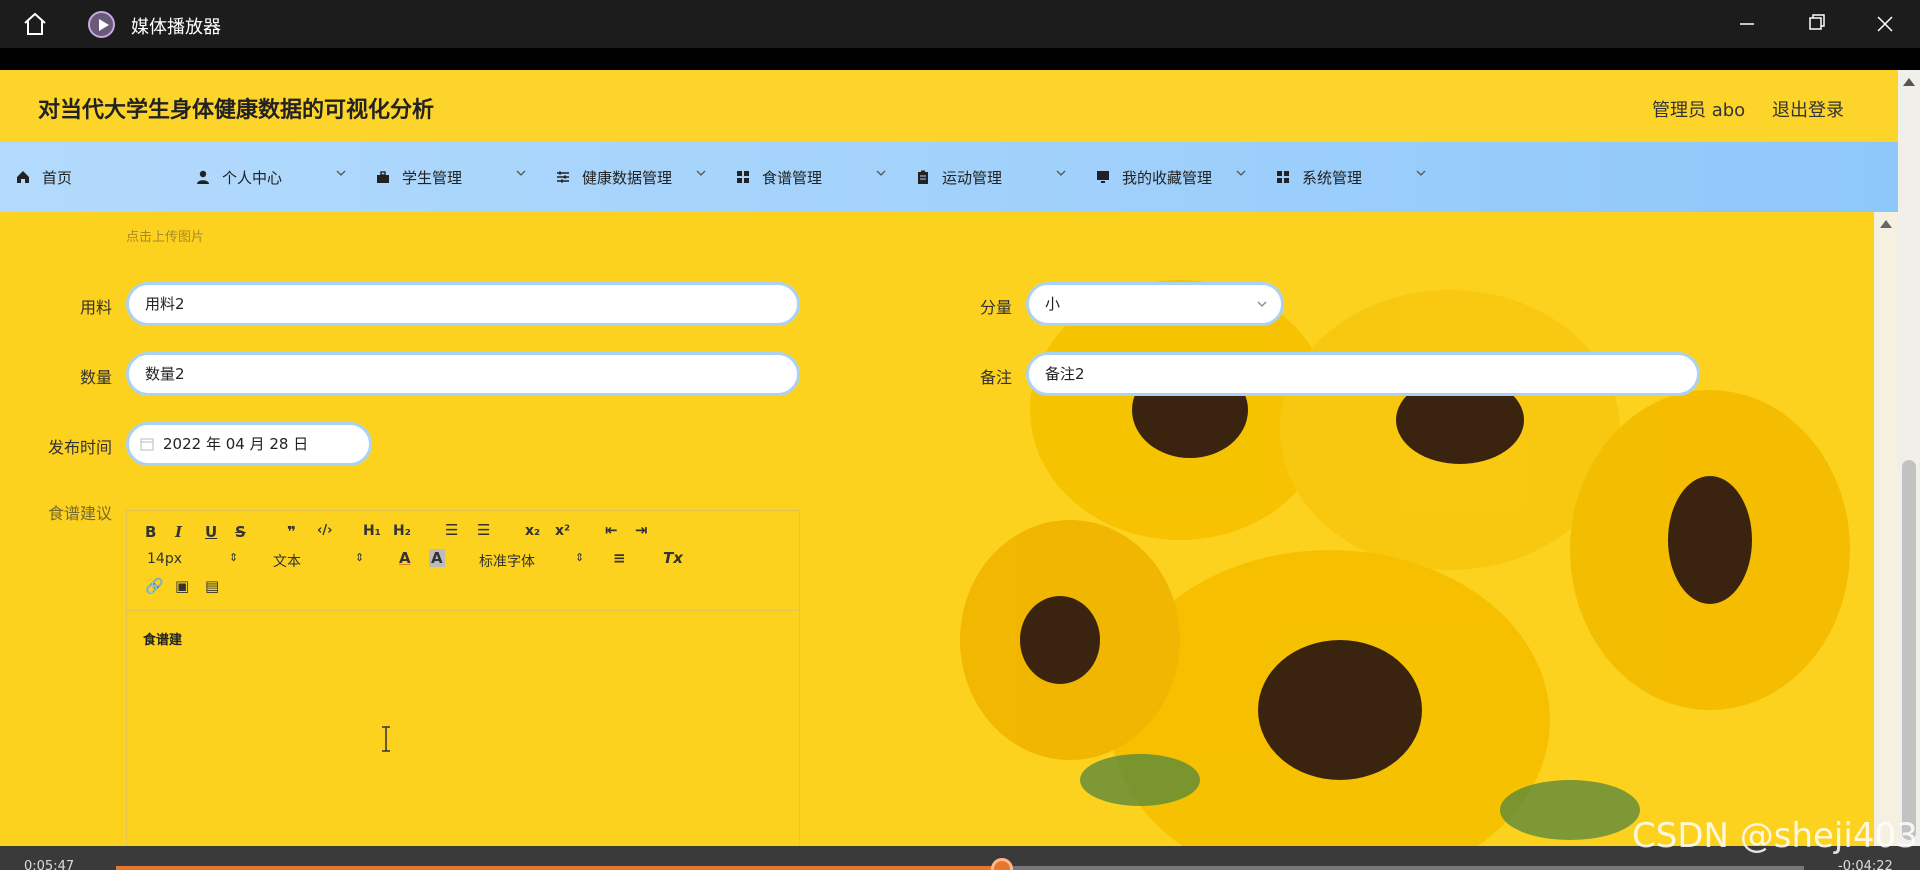 Image resolution: width=1920 pixels, height=870 pixels. What do you see at coordinates (372, 531) in the screenshot?
I see `heading-1-icon: H₁` at bounding box center [372, 531].